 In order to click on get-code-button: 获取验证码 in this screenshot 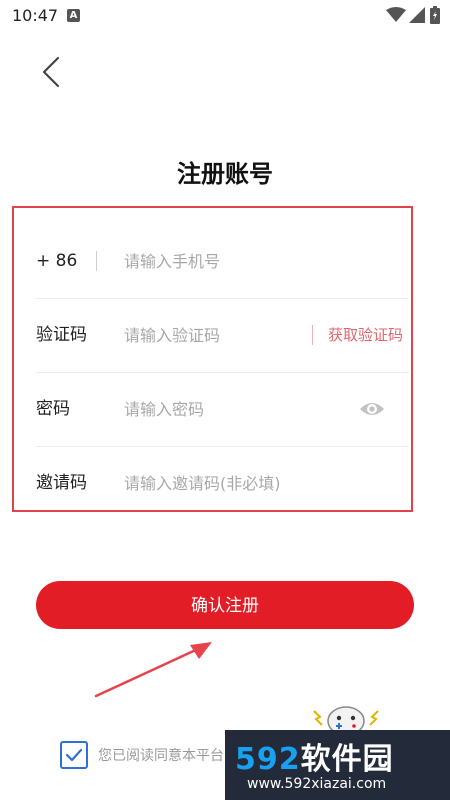, I will do `click(365, 335)`.